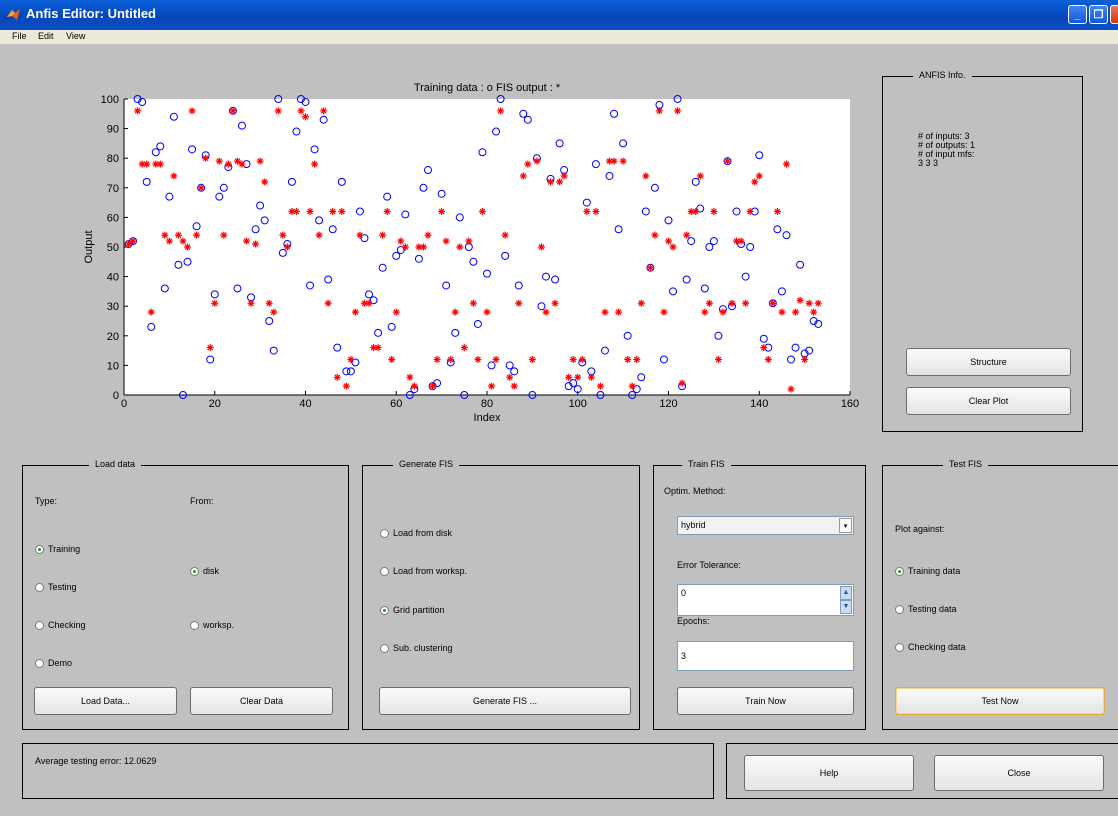 Image resolution: width=1118 pixels, height=816 pixels. Describe the element at coordinates (1019, 773) in the screenshot. I see `close-button: Close` at that location.